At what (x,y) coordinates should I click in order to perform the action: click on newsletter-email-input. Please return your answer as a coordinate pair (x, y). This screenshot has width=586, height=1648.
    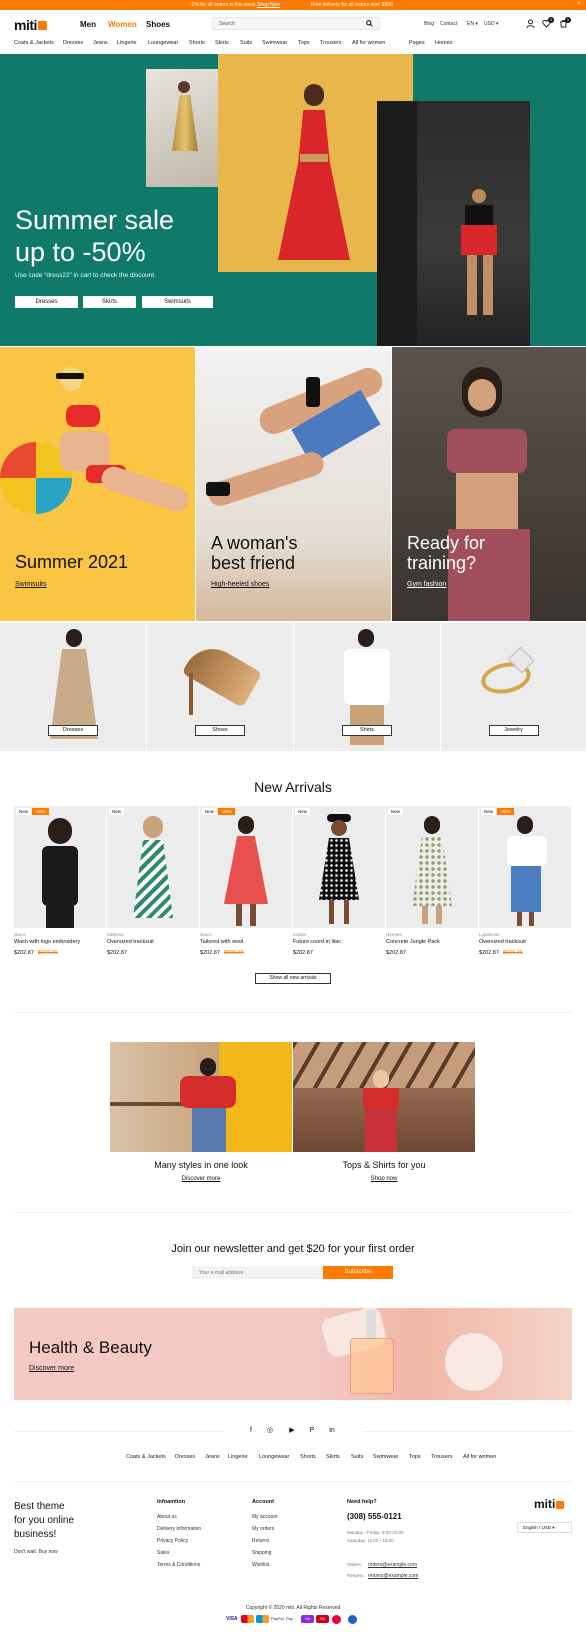
    Looking at the image, I should click on (257, 1272).